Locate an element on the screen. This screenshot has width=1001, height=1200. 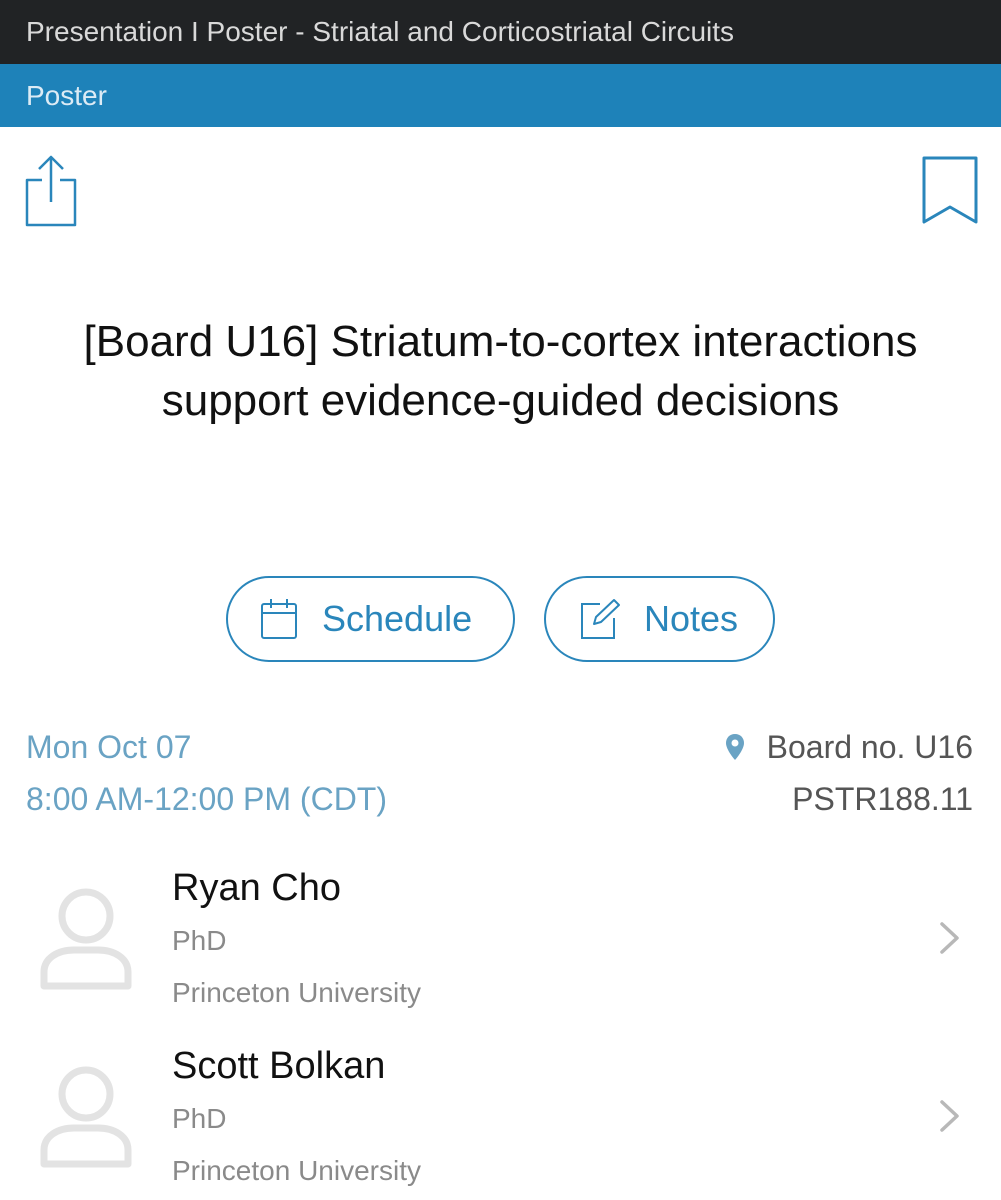
share-button is located at coordinates (52, 192).